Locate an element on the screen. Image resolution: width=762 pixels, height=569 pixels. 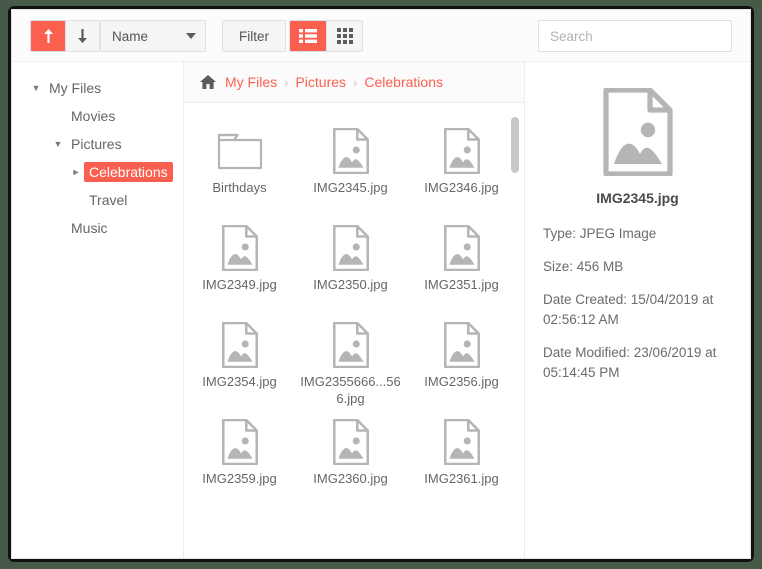
sort-ascending-button is located at coordinates (48, 36).